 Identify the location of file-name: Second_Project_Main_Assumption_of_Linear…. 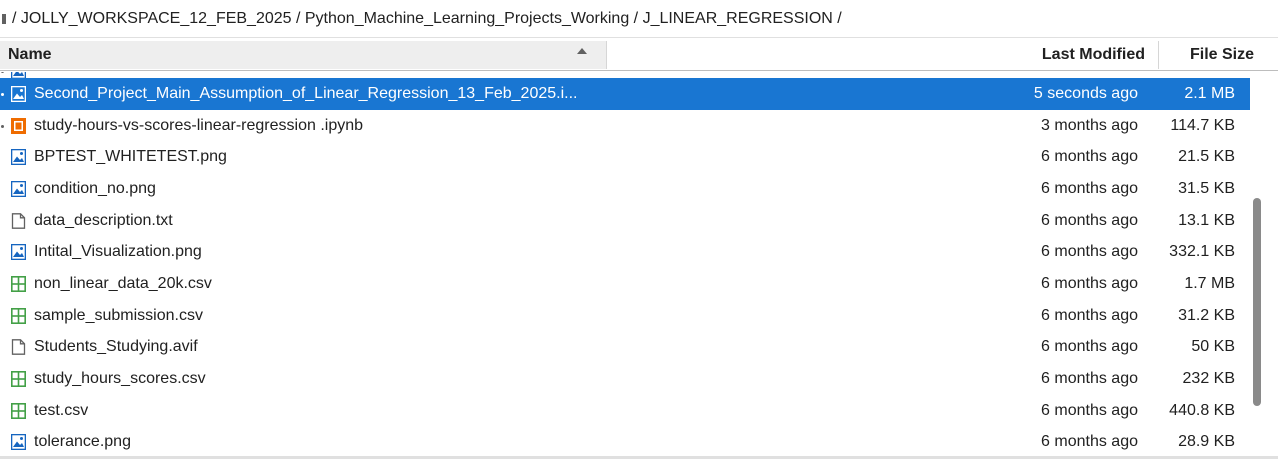
(306, 93).